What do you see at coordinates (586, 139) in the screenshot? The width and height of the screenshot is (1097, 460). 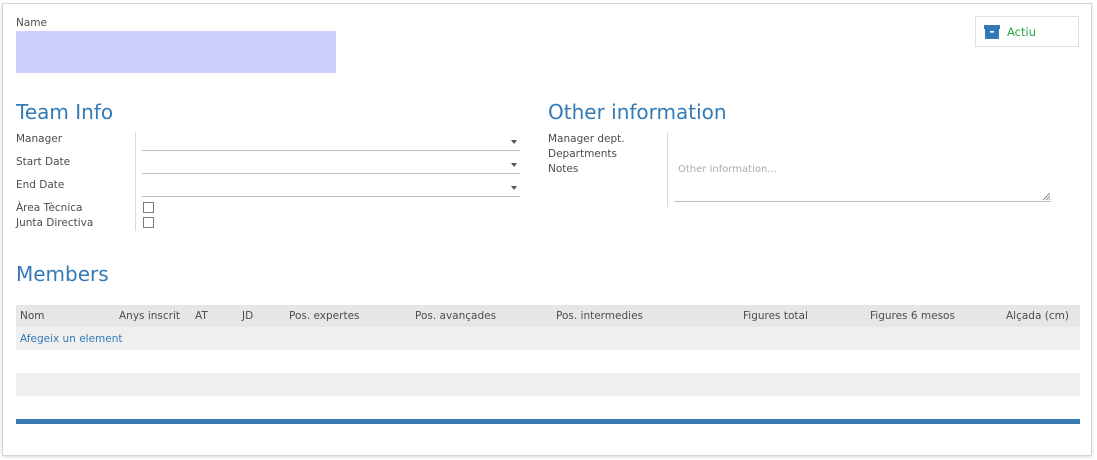 I see `manager-dept-label: Manager dept.` at bounding box center [586, 139].